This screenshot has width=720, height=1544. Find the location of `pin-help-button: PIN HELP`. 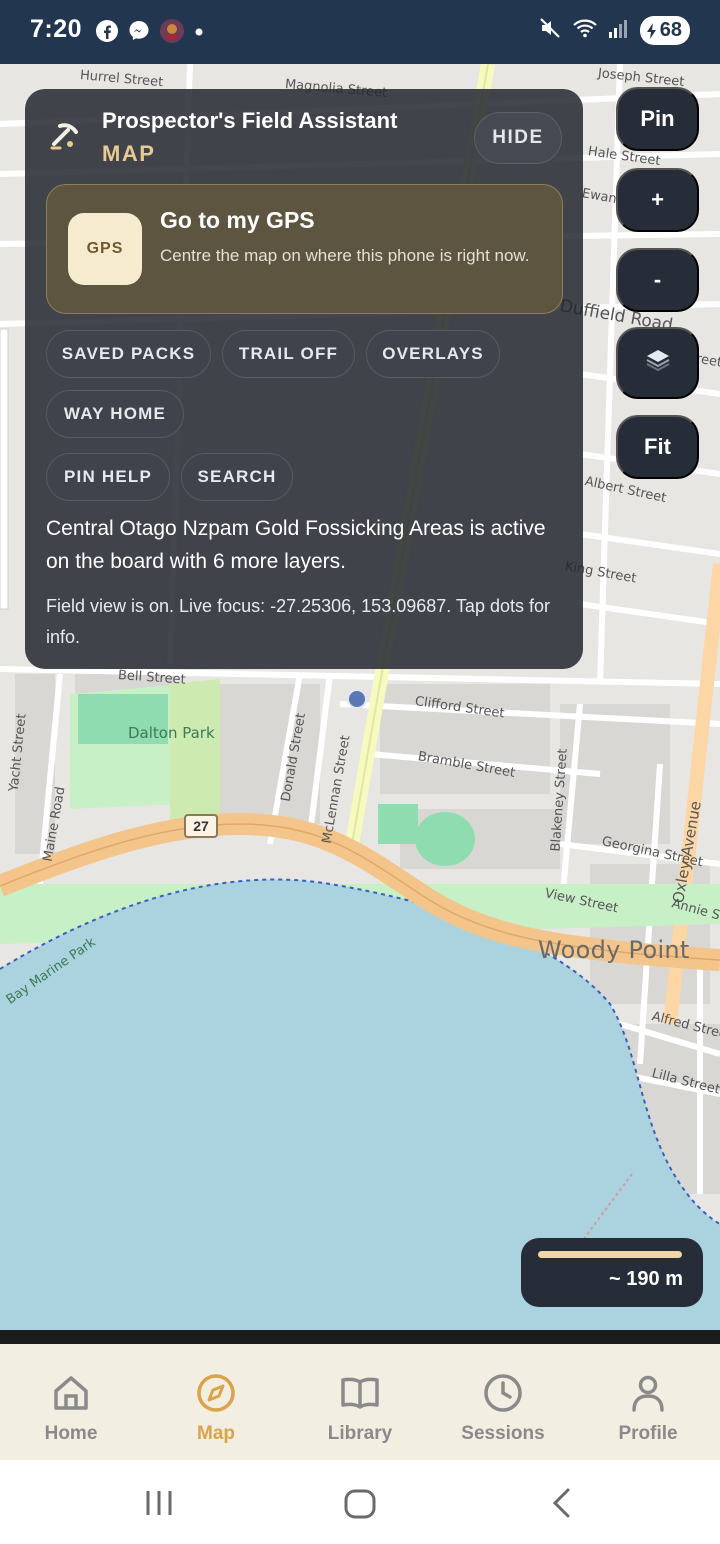

pin-help-button: PIN HELP is located at coordinates (108, 477).